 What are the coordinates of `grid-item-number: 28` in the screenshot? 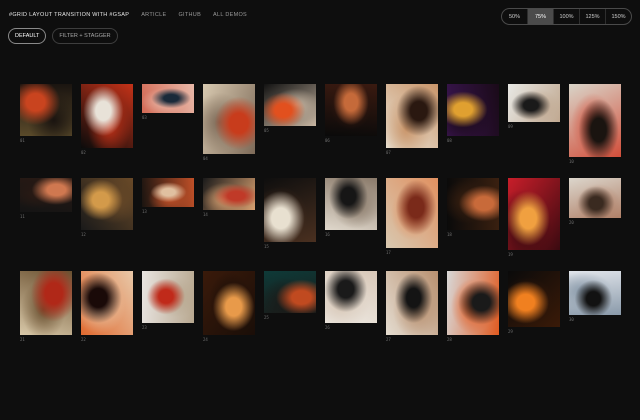 It's located at (449, 339).